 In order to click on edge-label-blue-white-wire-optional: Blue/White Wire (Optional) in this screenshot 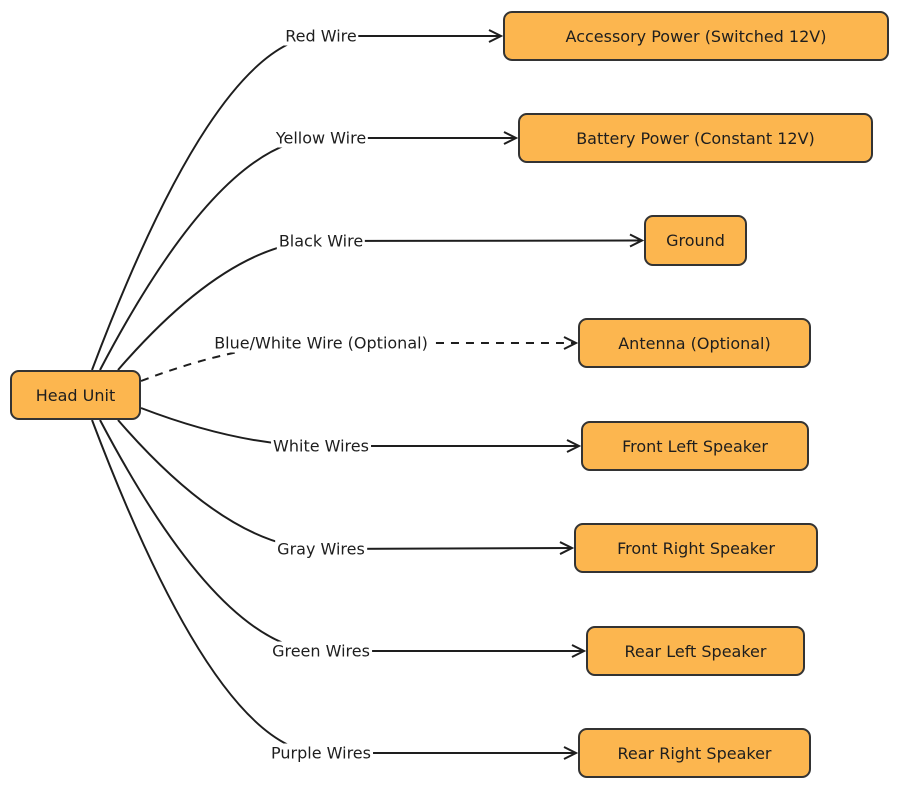, I will do `click(321, 343)`.